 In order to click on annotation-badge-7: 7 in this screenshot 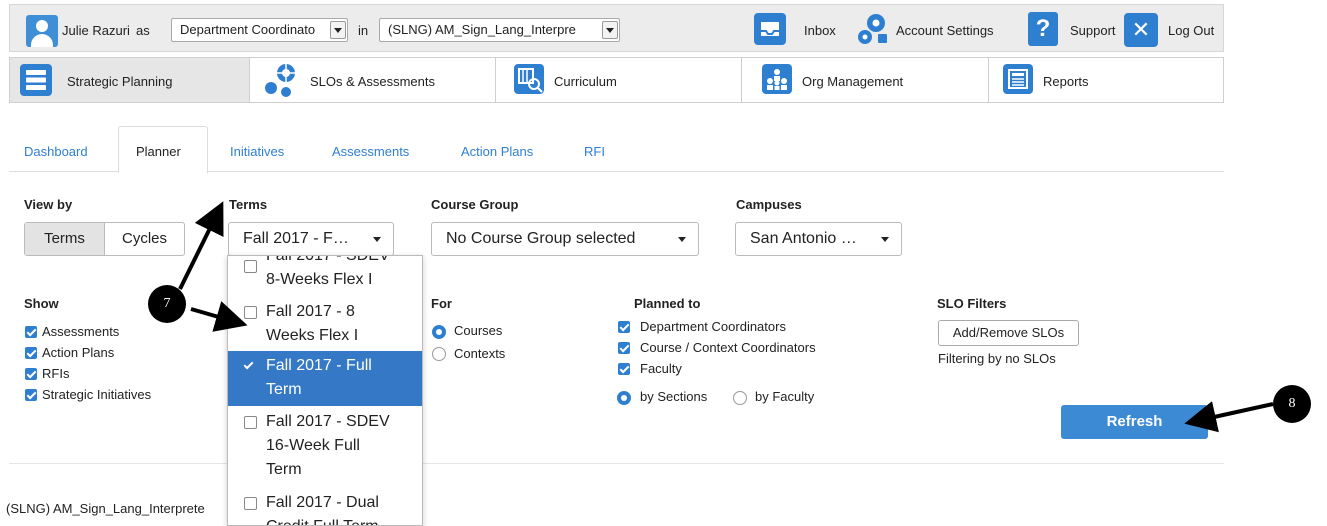, I will do `click(167, 304)`.